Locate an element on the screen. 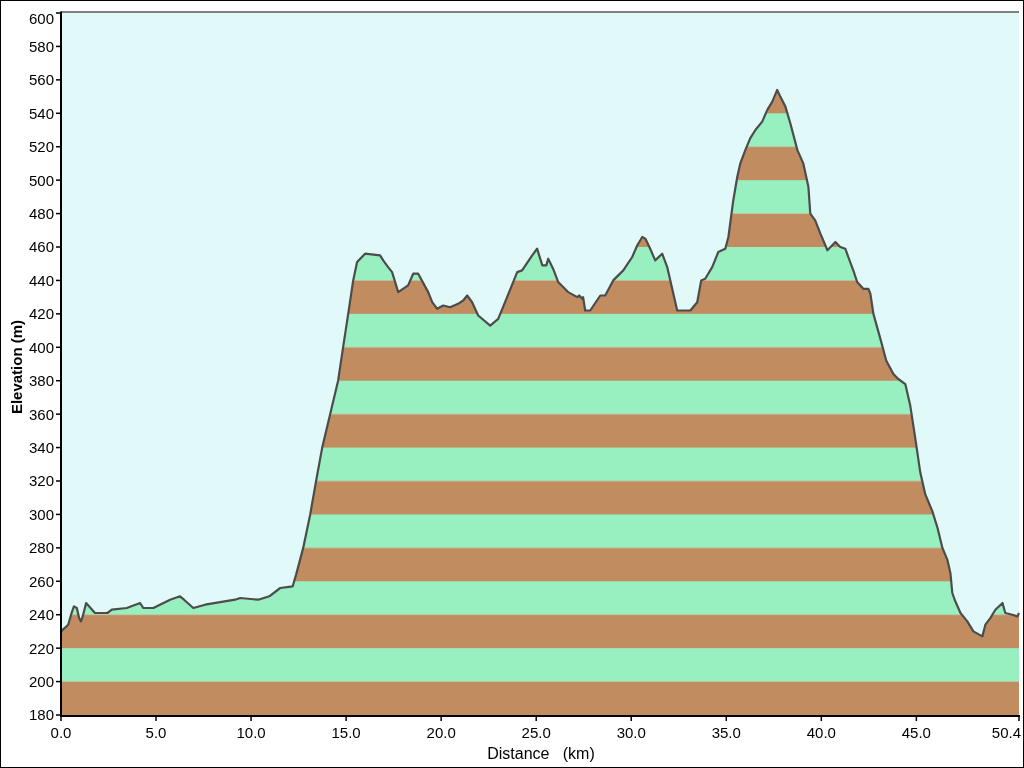 This screenshot has width=1024, height=768. y-tick-label: 280 is located at coordinates (41, 548).